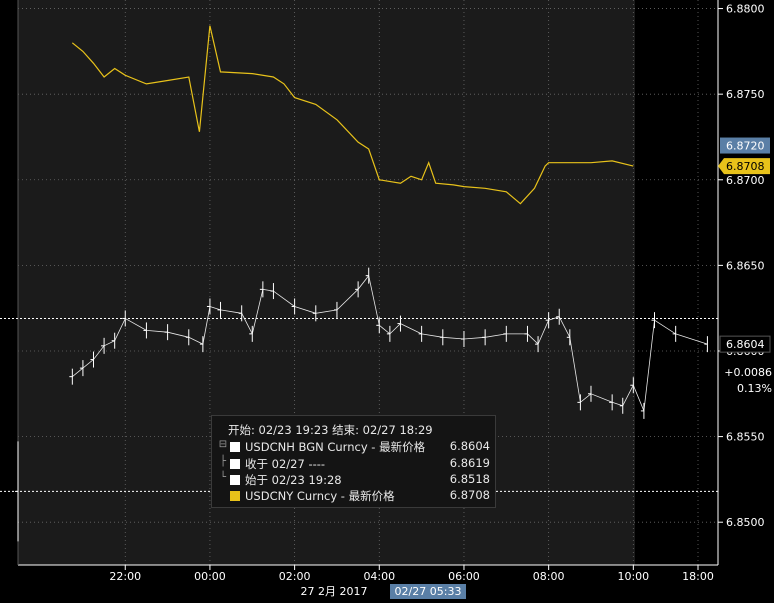  What do you see at coordinates (223, 477) in the screenshot?
I see `tree-end-icon: └` at bounding box center [223, 477].